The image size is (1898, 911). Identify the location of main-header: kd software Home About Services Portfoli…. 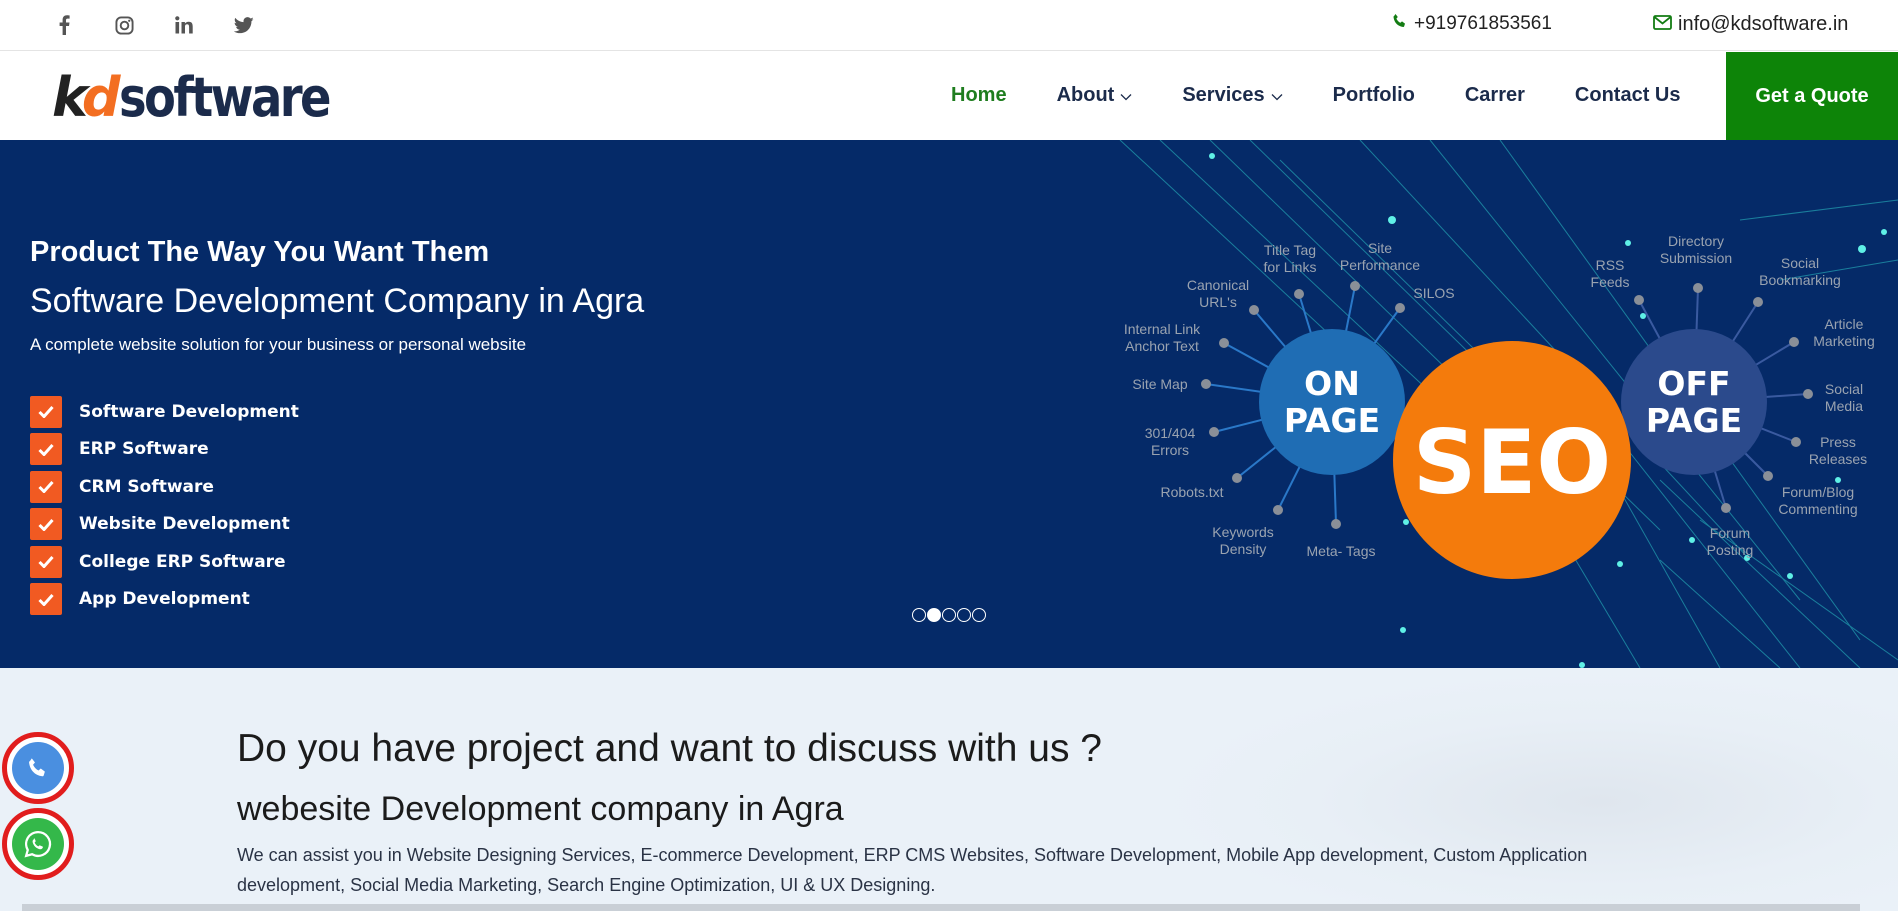
(949, 96).